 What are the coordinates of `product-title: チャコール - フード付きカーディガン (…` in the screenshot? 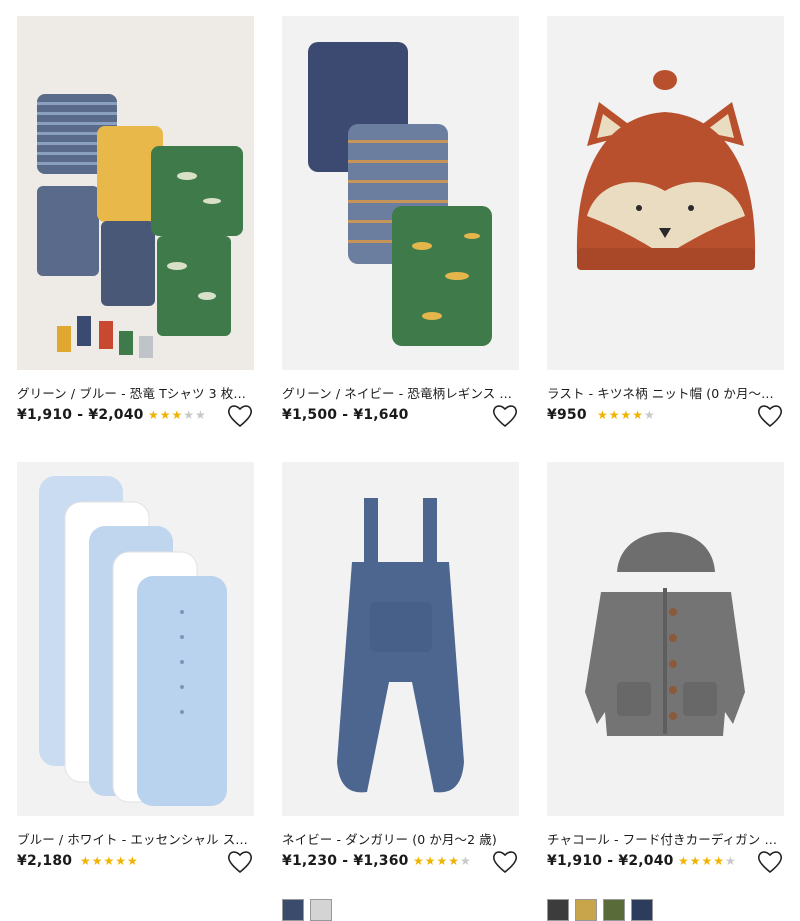 It's located at (663, 840).